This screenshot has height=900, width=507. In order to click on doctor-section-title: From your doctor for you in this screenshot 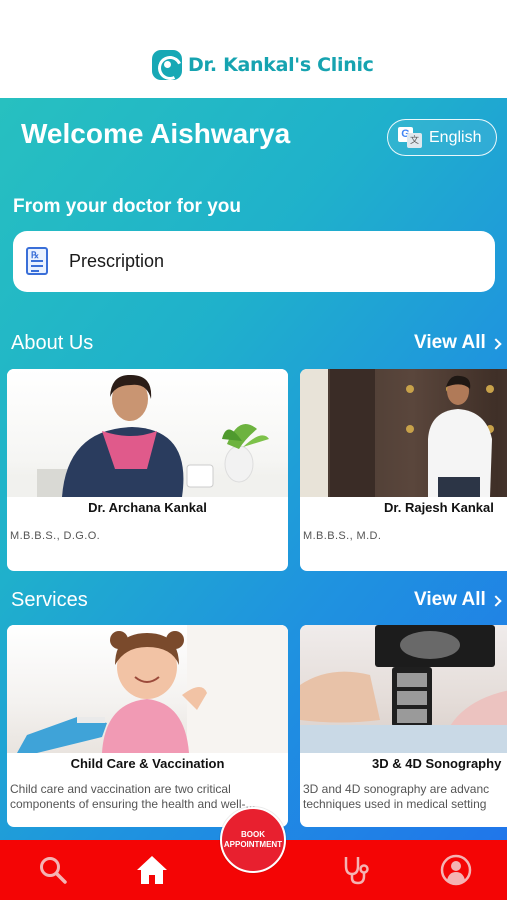, I will do `click(127, 206)`.